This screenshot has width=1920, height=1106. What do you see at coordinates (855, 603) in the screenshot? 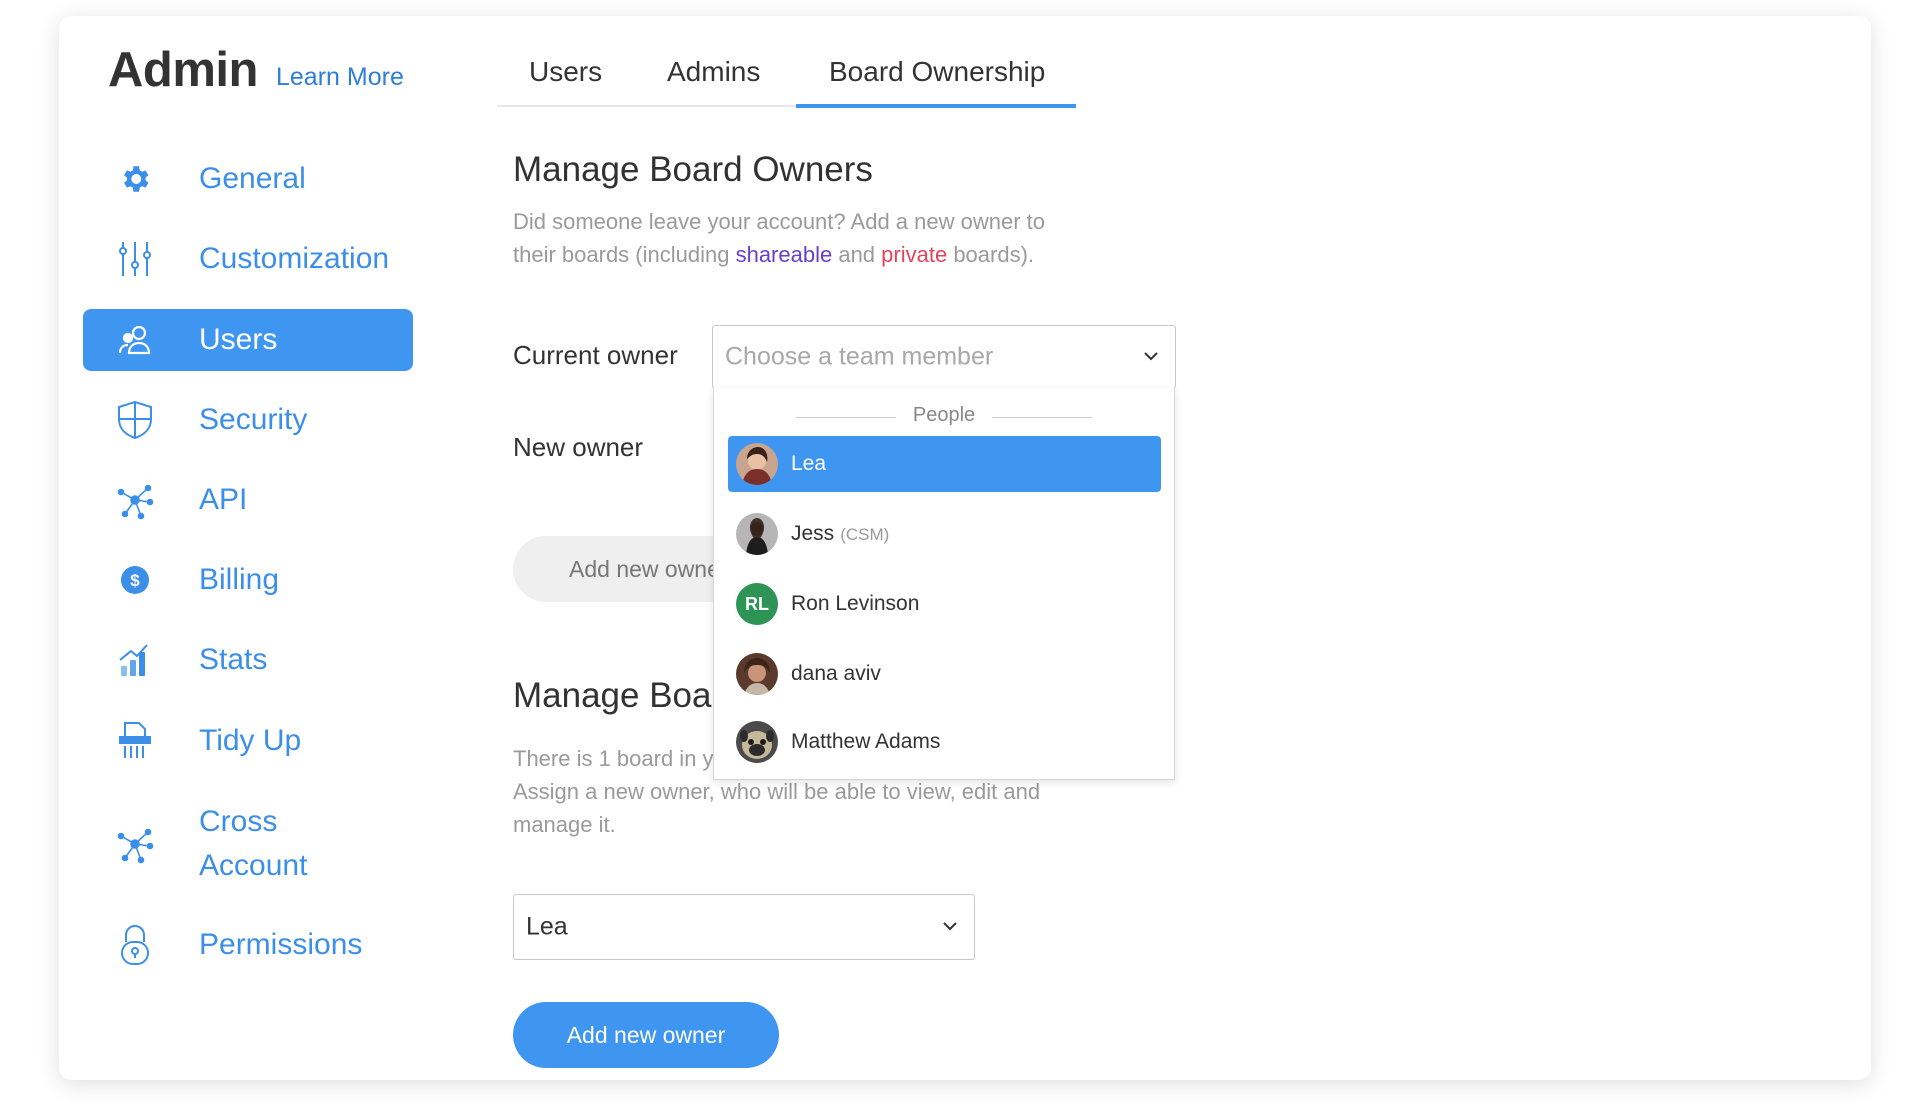
I see `option-name: Ron Levinson` at bounding box center [855, 603].